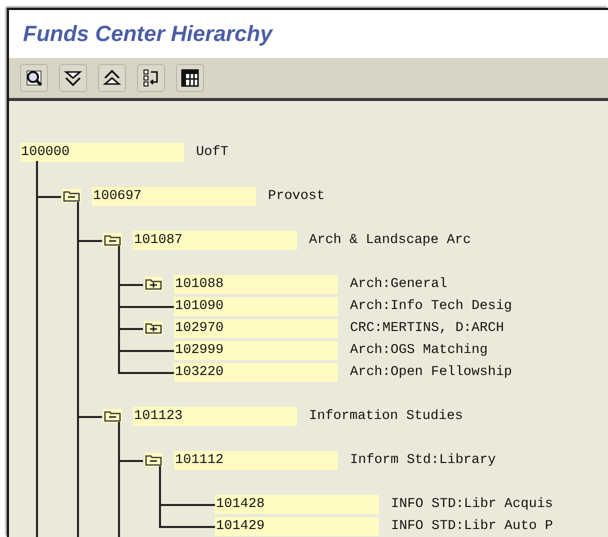 Image resolution: width=608 pixels, height=537 pixels. Describe the element at coordinates (256, 284) in the screenshot. I see `node-id-field: 101088` at that location.